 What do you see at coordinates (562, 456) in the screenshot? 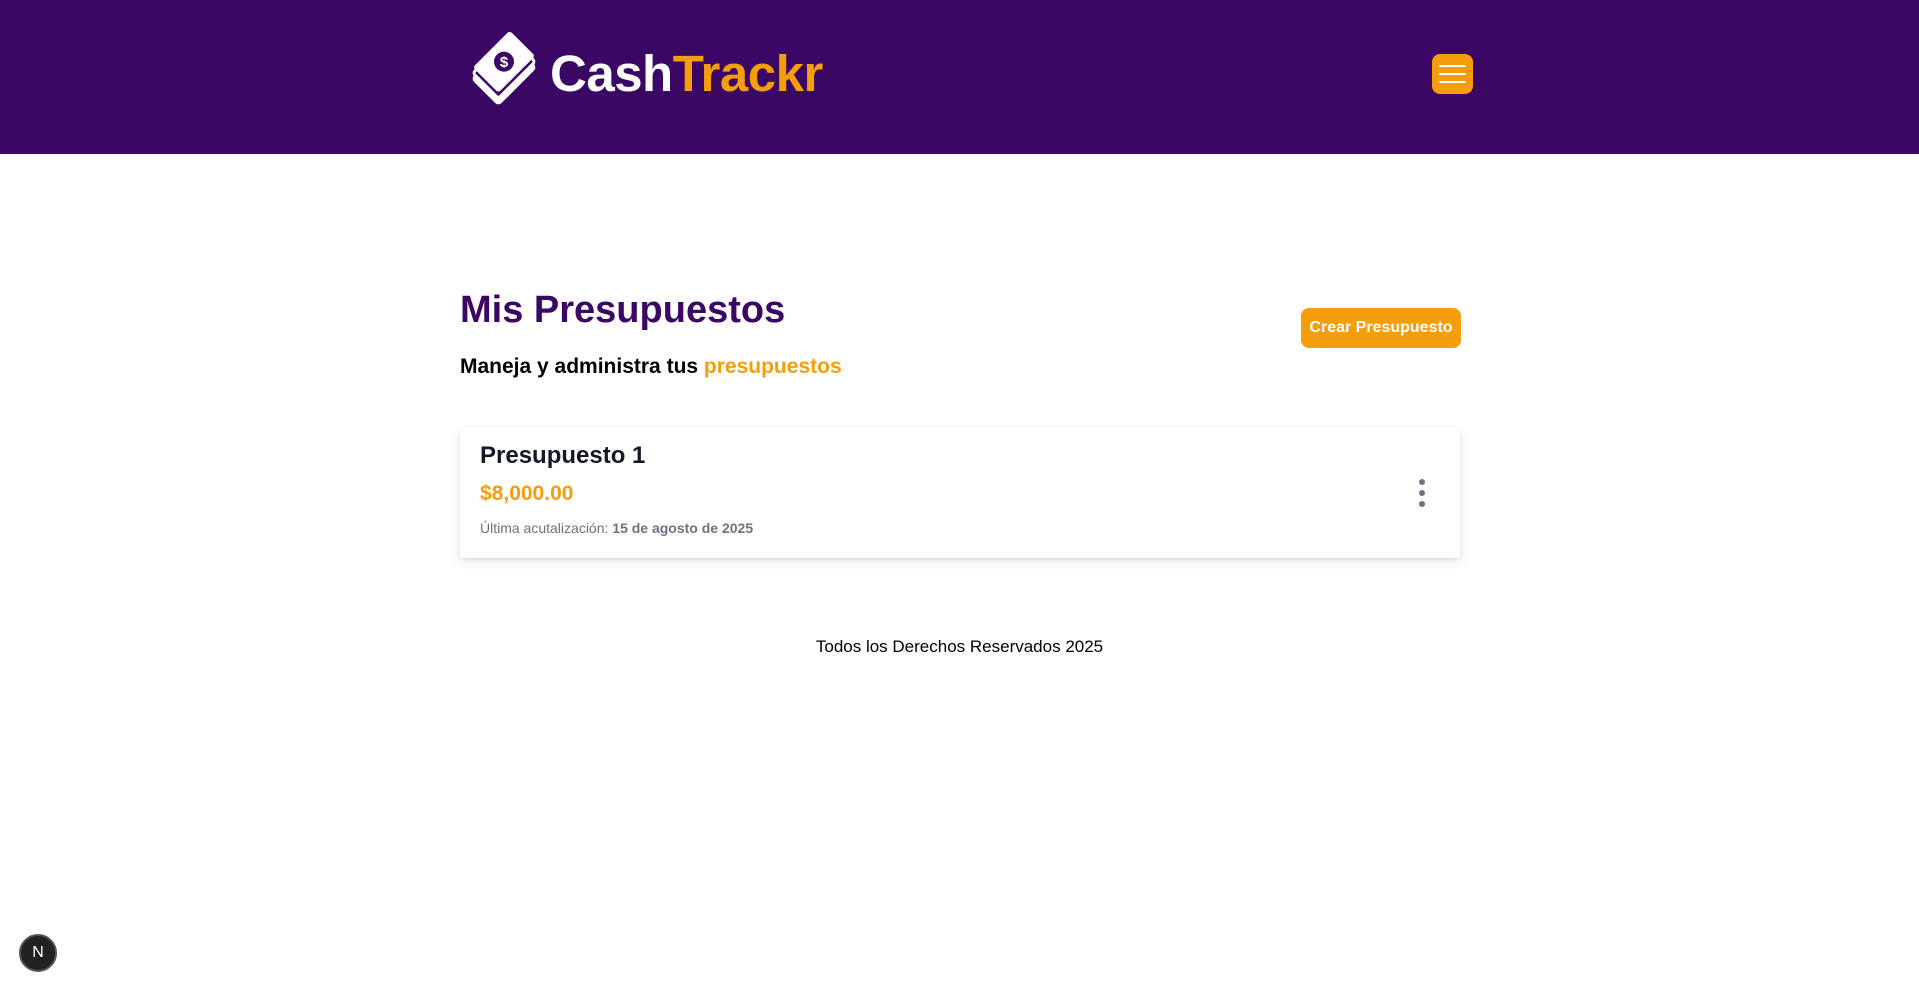
I see `budget-name: Presupuesto 1` at bounding box center [562, 456].